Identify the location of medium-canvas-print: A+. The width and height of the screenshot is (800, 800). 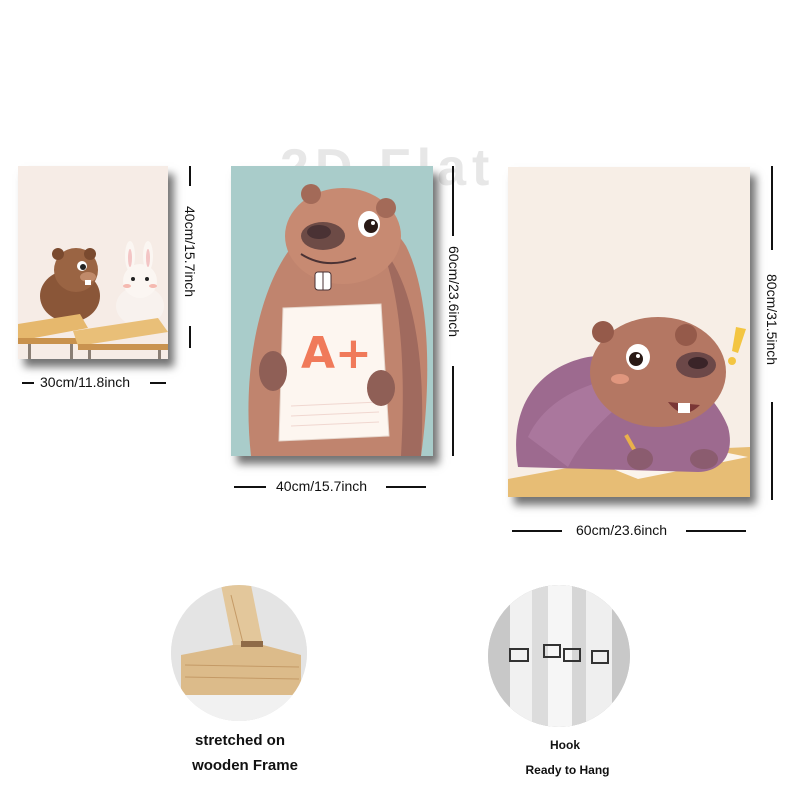
(332, 311).